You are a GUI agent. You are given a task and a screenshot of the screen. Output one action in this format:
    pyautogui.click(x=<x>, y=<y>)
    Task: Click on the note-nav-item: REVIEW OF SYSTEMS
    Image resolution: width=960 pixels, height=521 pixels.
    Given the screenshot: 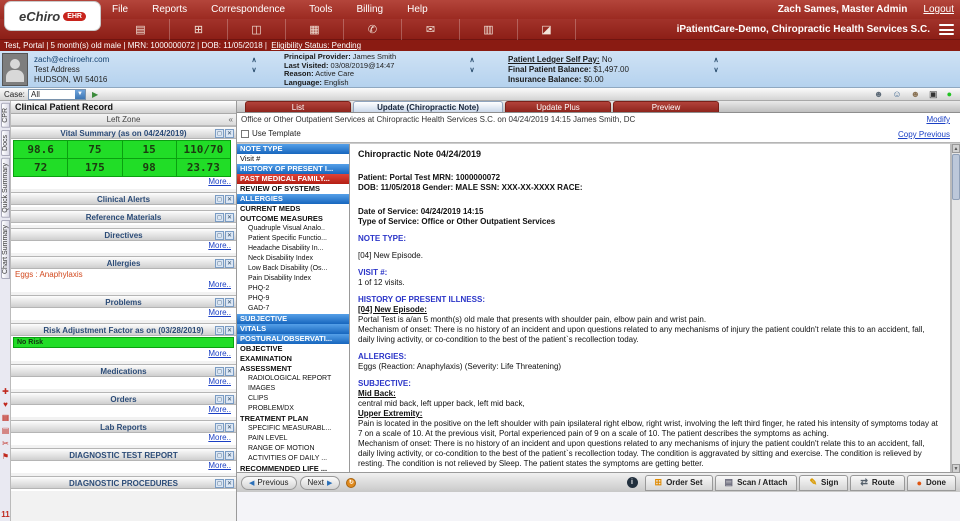 What is the action you would take?
    pyautogui.click(x=293, y=189)
    